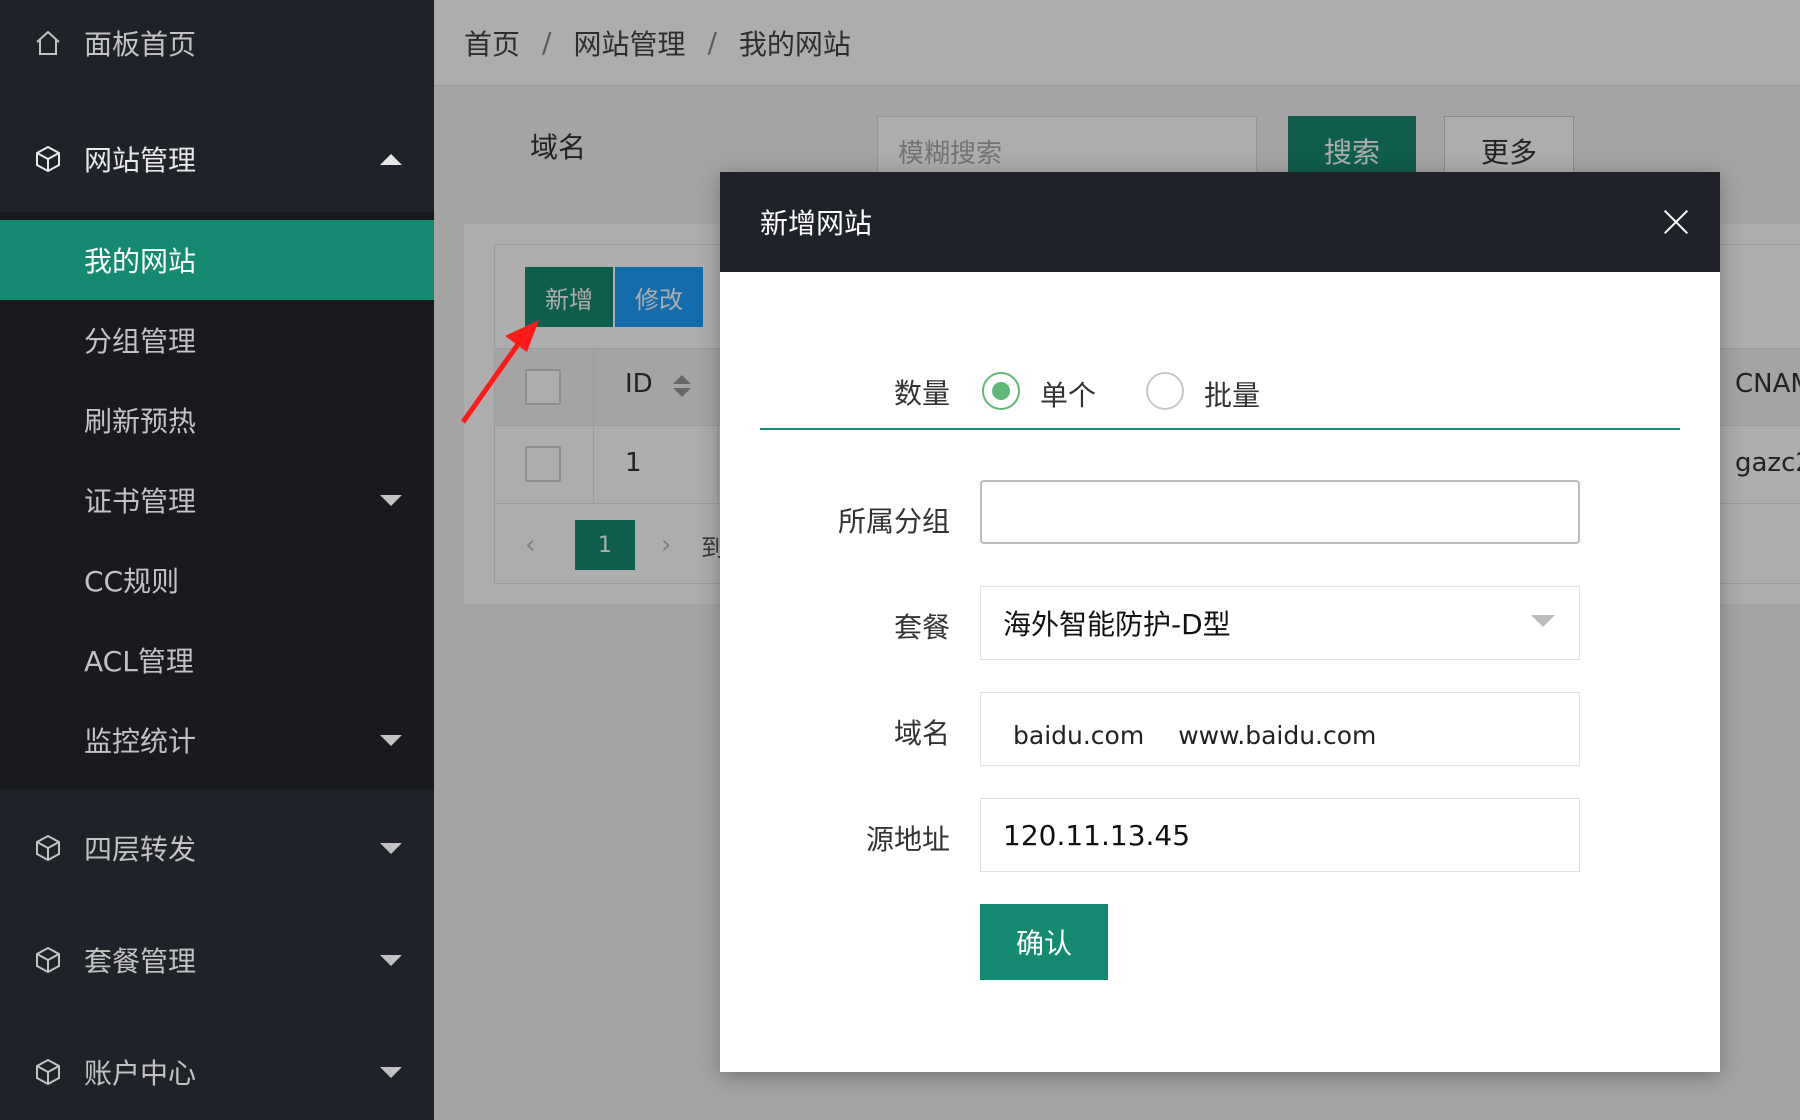  What do you see at coordinates (921, 627) in the screenshot?
I see `package-label: 套餐` at bounding box center [921, 627].